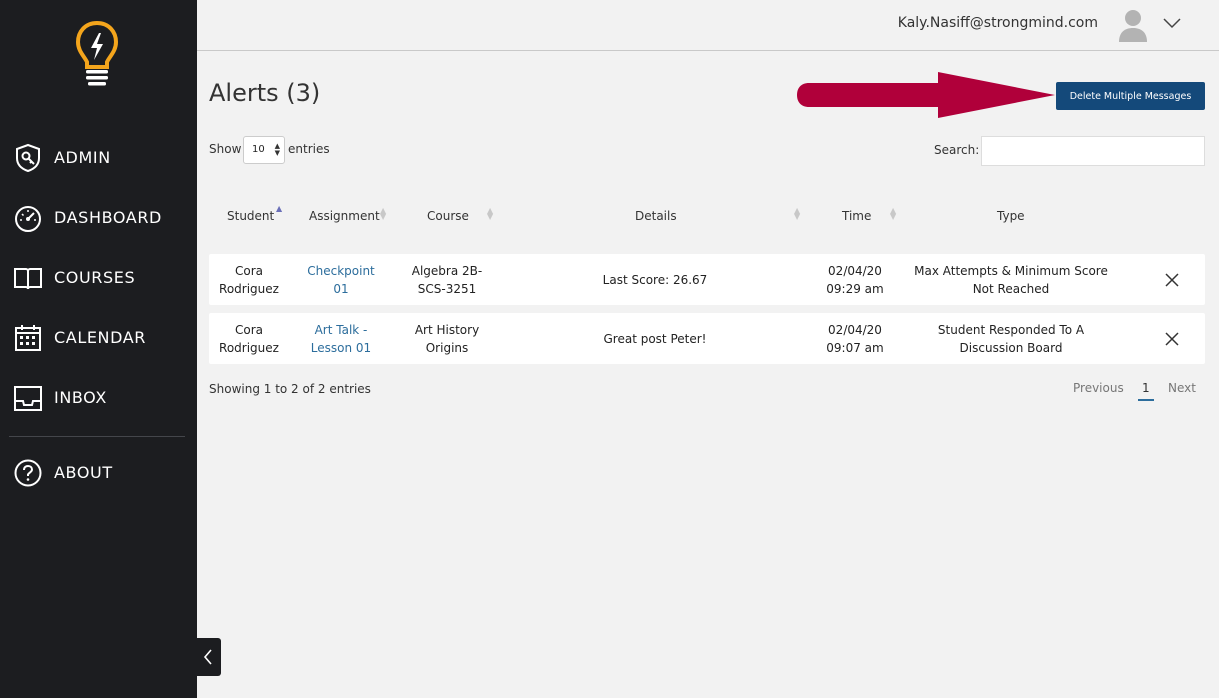  Describe the element at coordinates (957, 150) in the screenshot. I see `search-label: Search:` at that location.